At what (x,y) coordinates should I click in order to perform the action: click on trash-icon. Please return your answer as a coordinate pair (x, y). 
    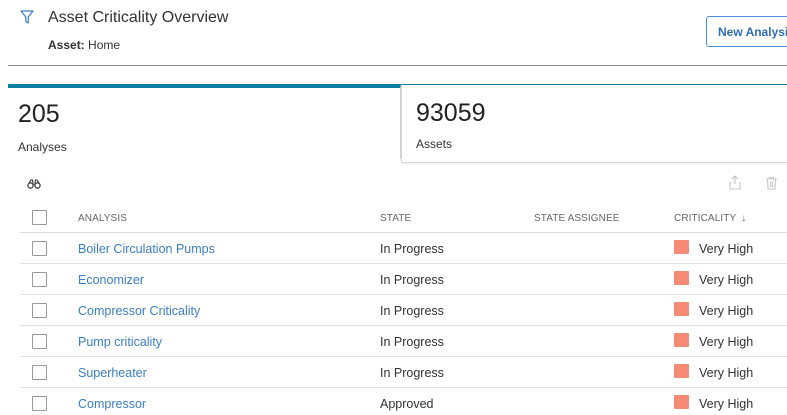
    Looking at the image, I should click on (771, 183).